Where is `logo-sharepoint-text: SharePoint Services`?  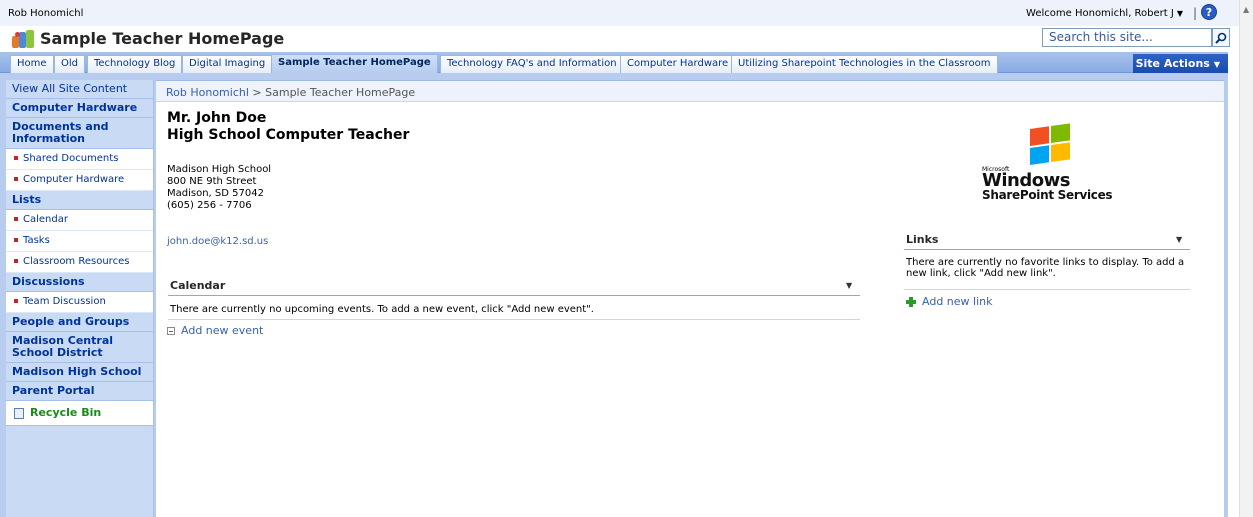
logo-sharepoint-text: SharePoint Services is located at coordinates (1047, 195).